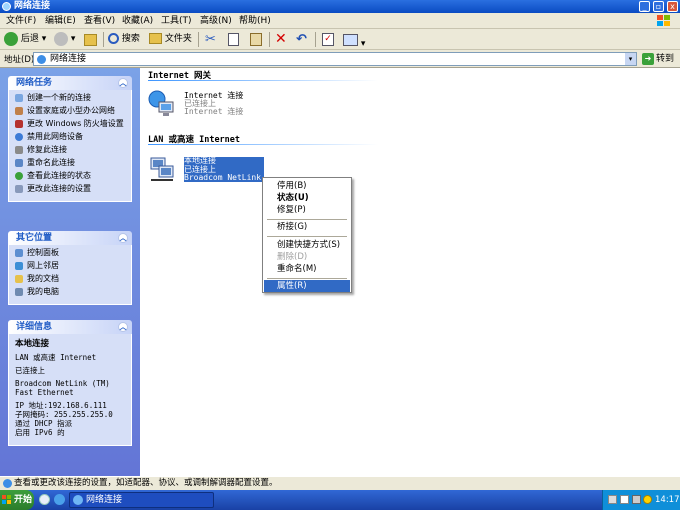  I want to click on menu-file: 文件(F), so click(21, 21).